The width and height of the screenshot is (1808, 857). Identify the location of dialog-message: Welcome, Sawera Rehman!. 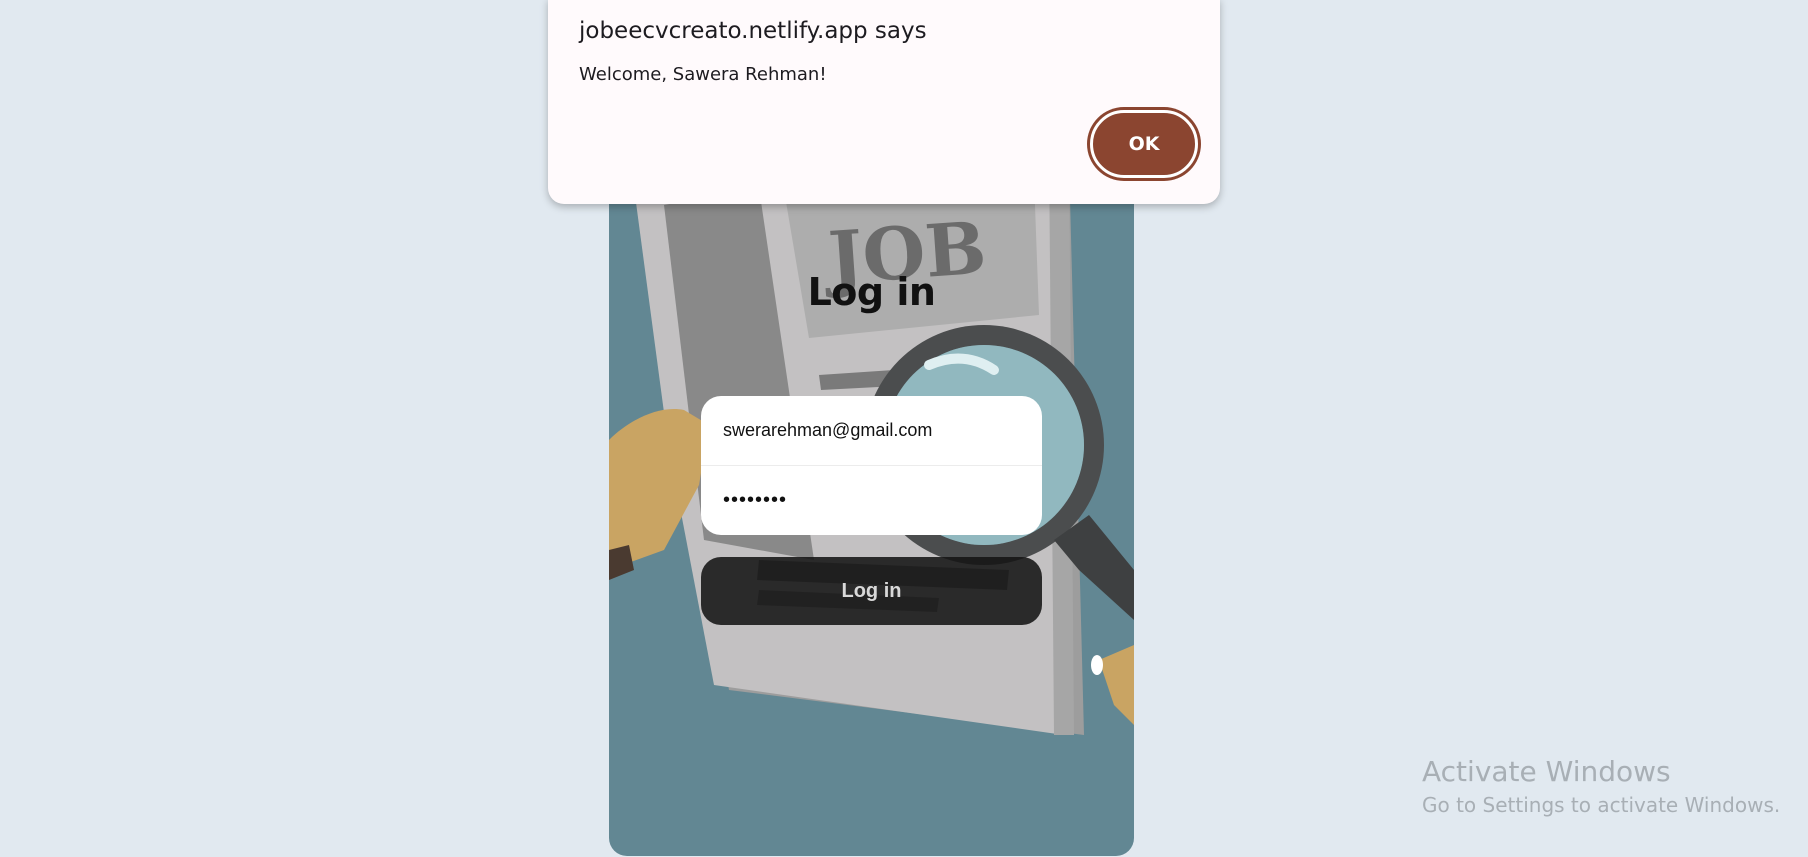
(703, 74).